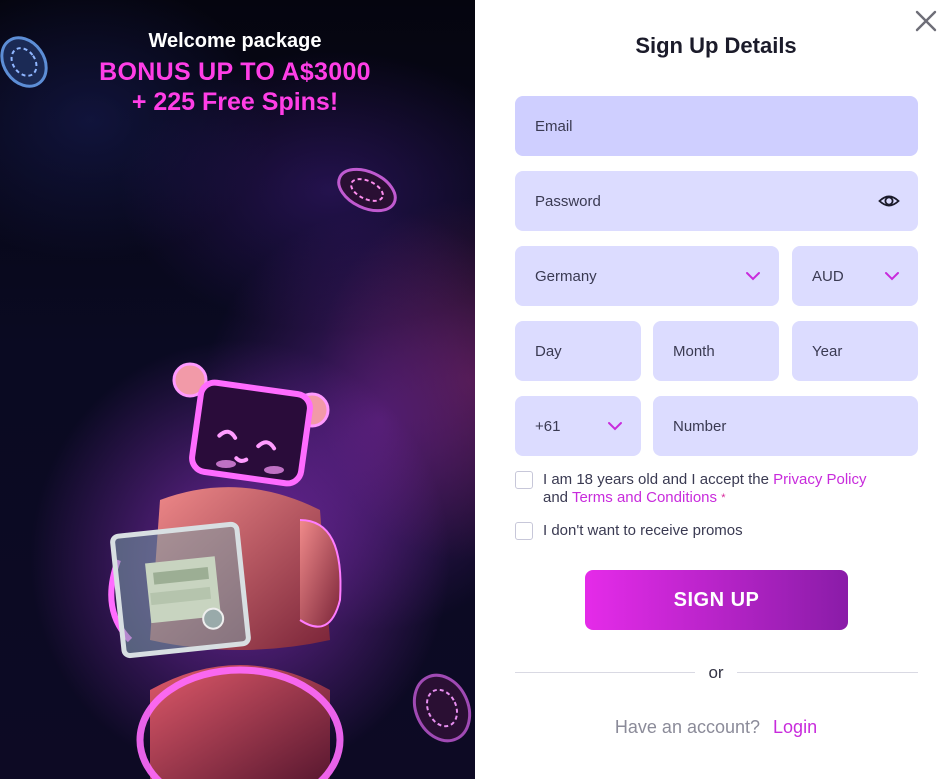 This screenshot has height=779, width=950. I want to click on currency-select: AUD, so click(855, 276).